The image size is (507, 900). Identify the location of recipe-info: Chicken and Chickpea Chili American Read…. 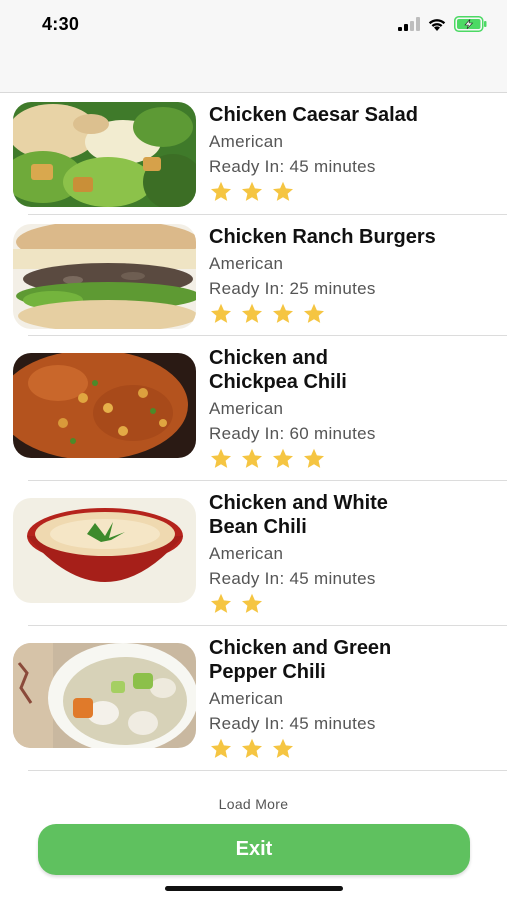
(351, 409).